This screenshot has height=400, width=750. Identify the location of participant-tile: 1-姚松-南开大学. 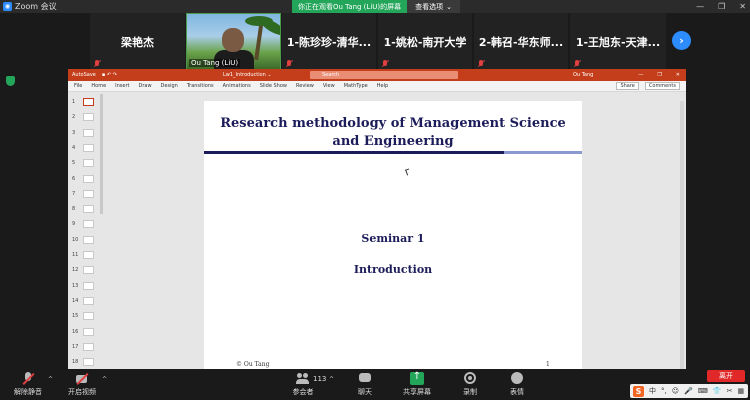
(425, 41).